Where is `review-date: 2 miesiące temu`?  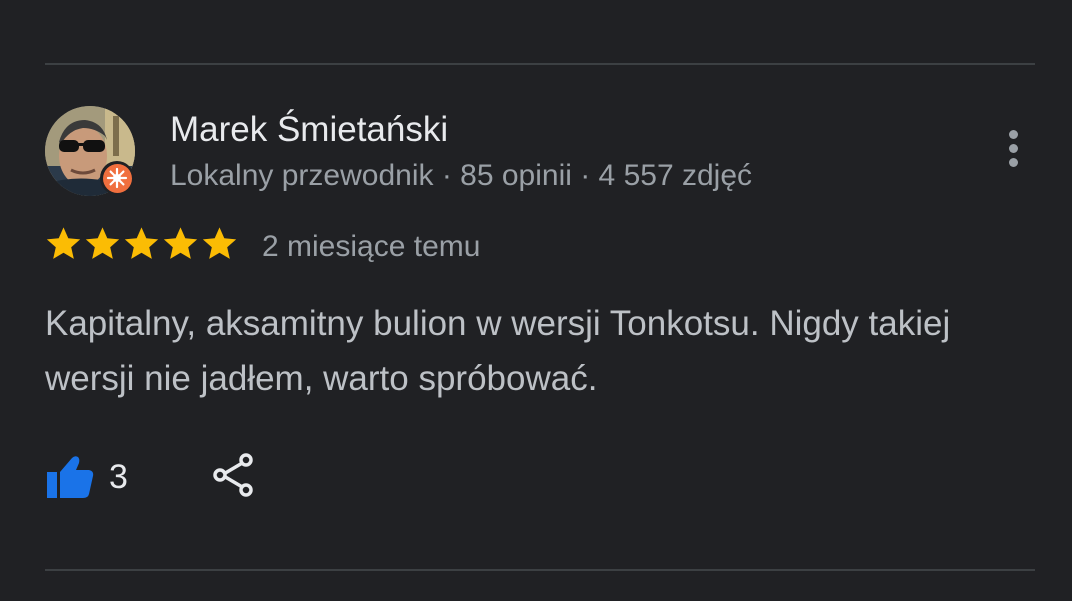
review-date: 2 miesiące temu is located at coordinates (371, 246).